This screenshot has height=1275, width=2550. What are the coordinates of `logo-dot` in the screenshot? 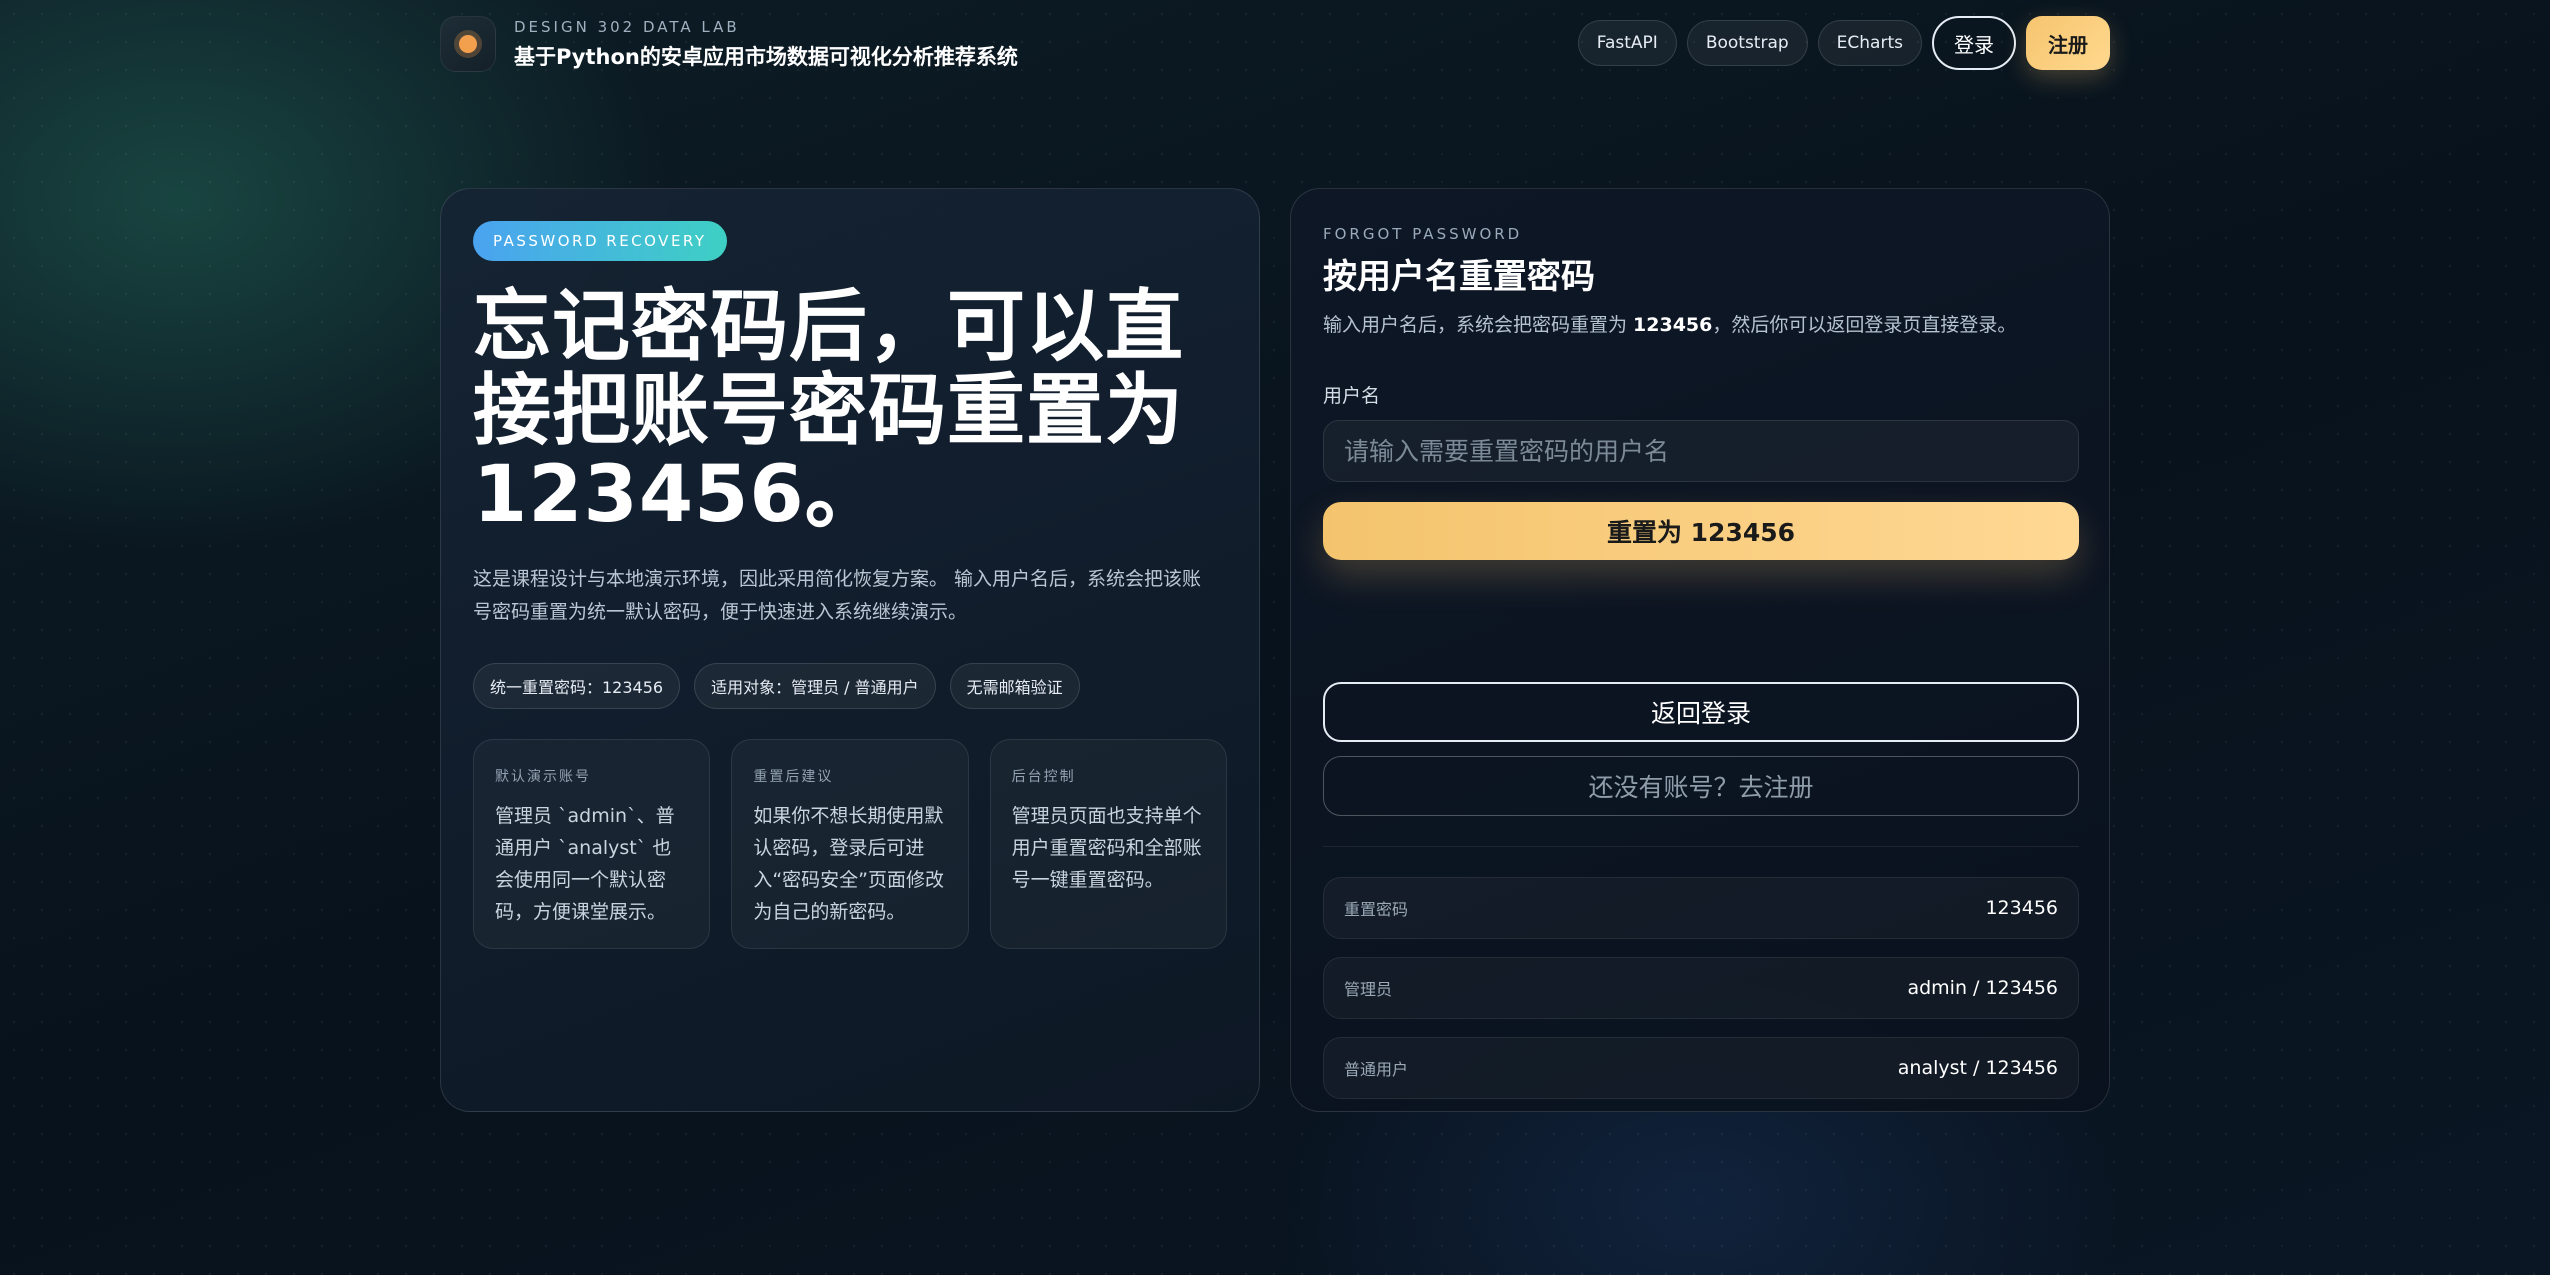 It's located at (468, 44).